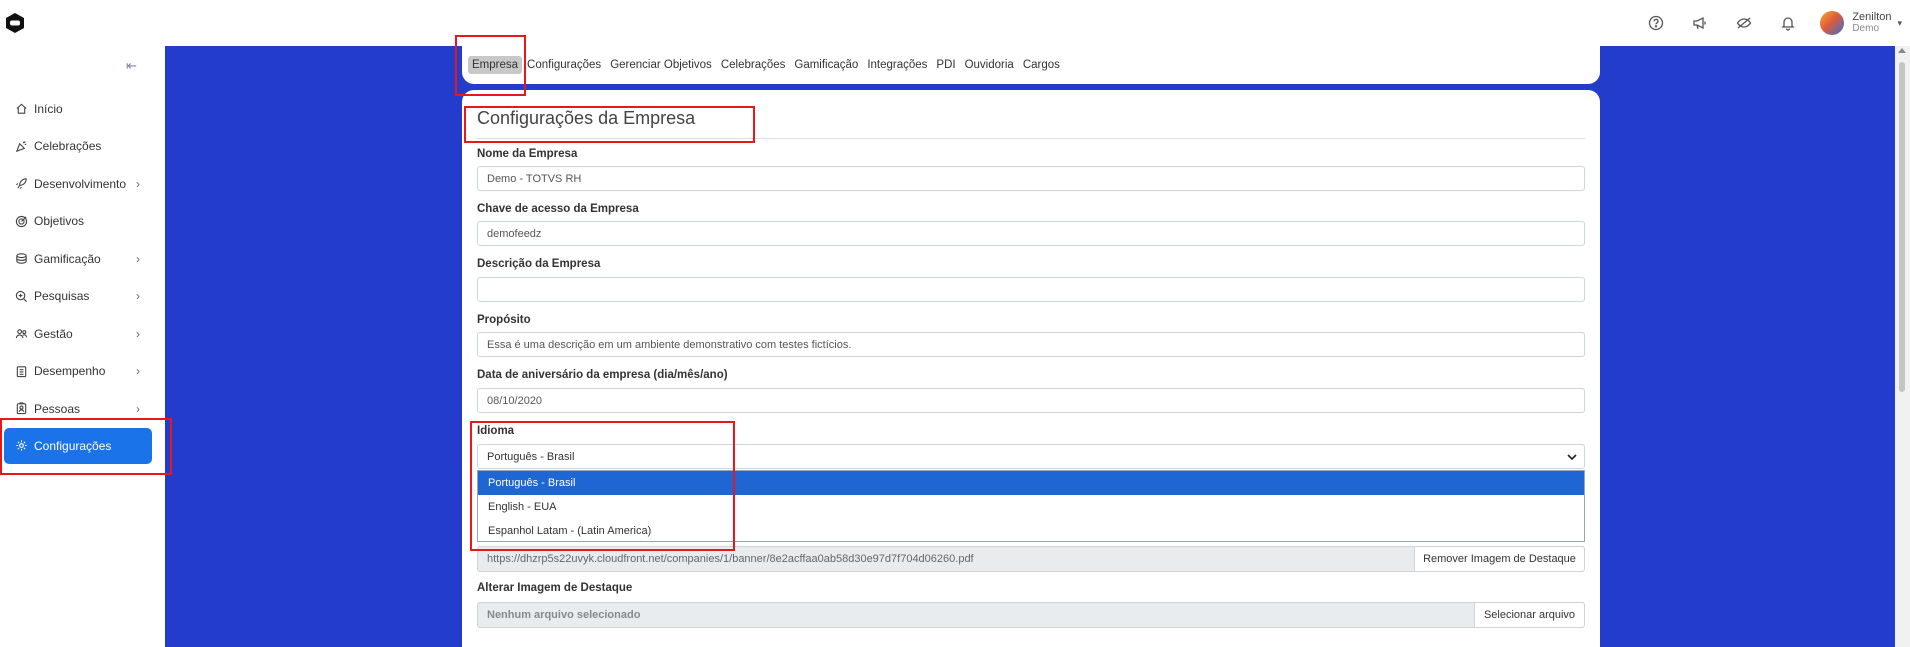 The height and width of the screenshot is (647, 1910). I want to click on sidebar-item-objetivos: Objetivos, so click(82, 222).